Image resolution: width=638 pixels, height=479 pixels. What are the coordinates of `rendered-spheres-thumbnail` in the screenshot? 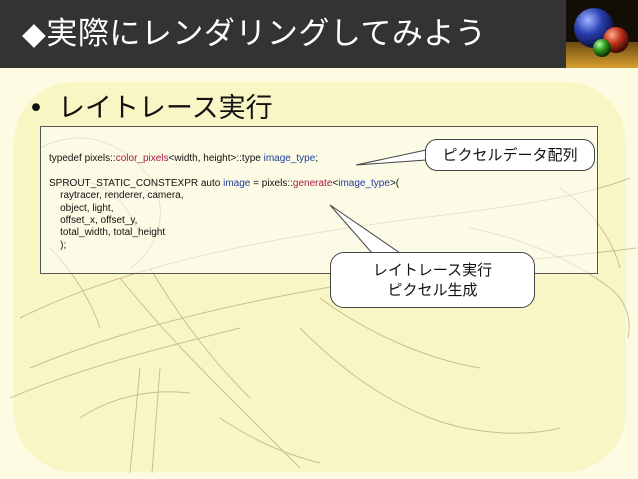 It's located at (602, 34).